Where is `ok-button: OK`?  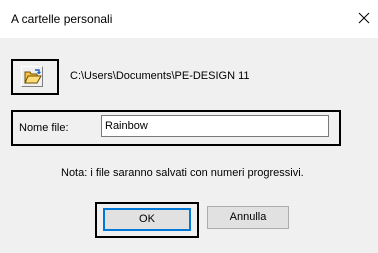
ok-button: OK is located at coordinates (147, 219).